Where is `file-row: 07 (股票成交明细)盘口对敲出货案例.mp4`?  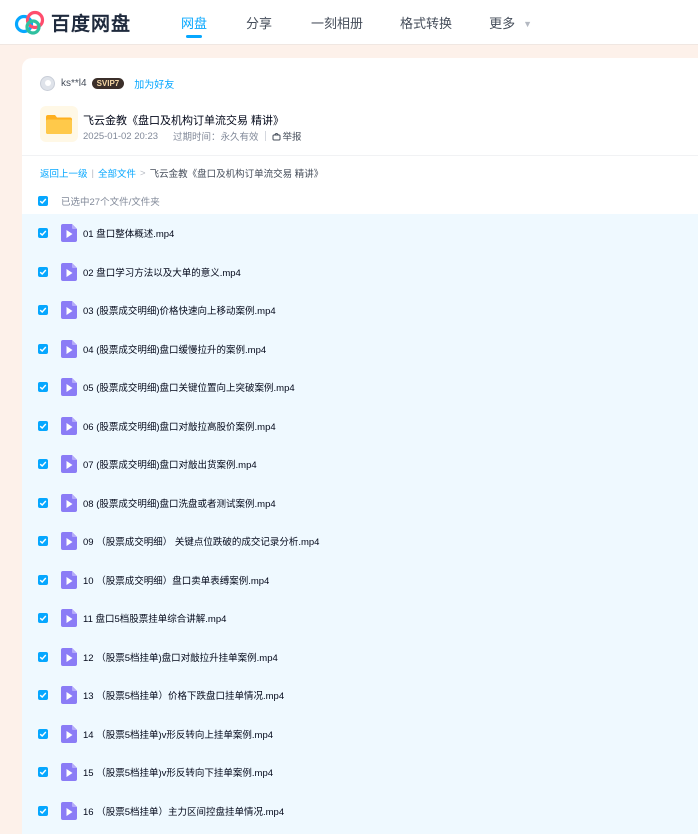 file-row: 07 (股票成交明细)盘口对敲出货案例.mp4 is located at coordinates (360, 464).